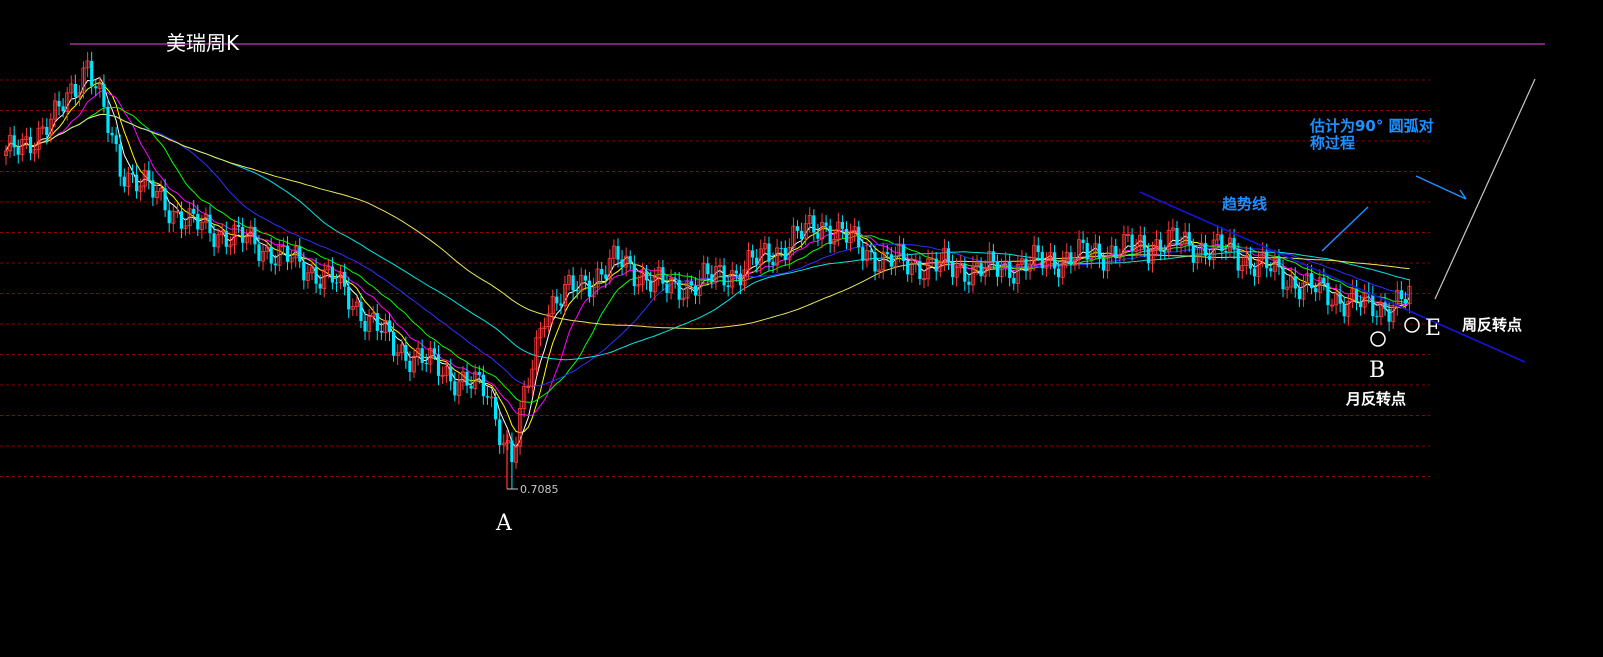 Image resolution: width=1603 pixels, height=657 pixels. I want to click on week-reversal-label: 周反转点, so click(1492, 325).